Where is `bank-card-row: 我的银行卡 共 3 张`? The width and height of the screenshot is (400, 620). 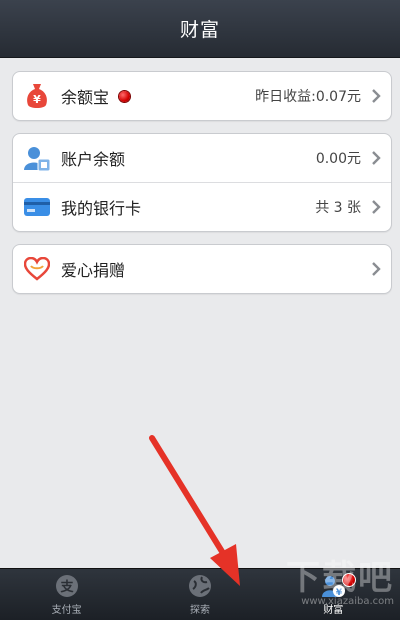
bank-card-row: 我的银行卡 共 3 张 is located at coordinates (202, 206).